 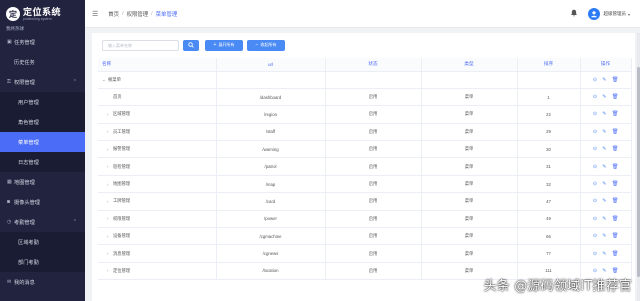 What do you see at coordinates (614, 14) in the screenshot?
I see `user-name: 超级管理员` at bounding box center [614, 14].